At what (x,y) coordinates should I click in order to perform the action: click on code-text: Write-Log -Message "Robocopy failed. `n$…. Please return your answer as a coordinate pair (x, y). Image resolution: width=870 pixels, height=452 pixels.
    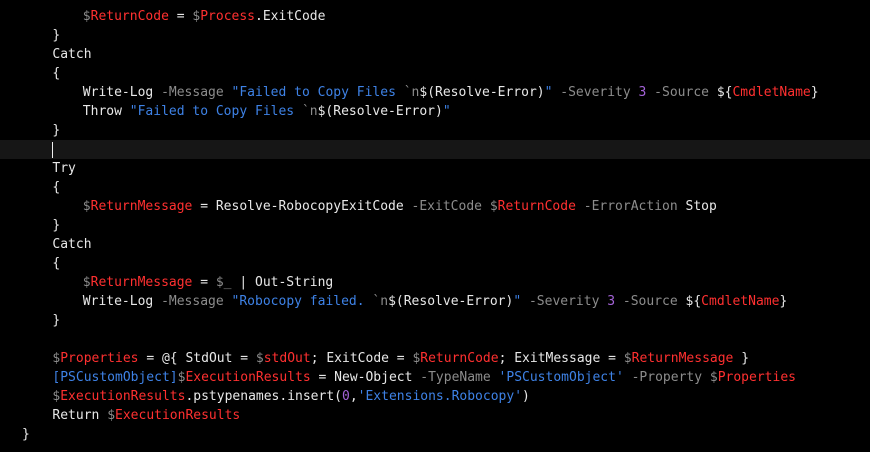
    Looking at the image, I should click on (435, 301).